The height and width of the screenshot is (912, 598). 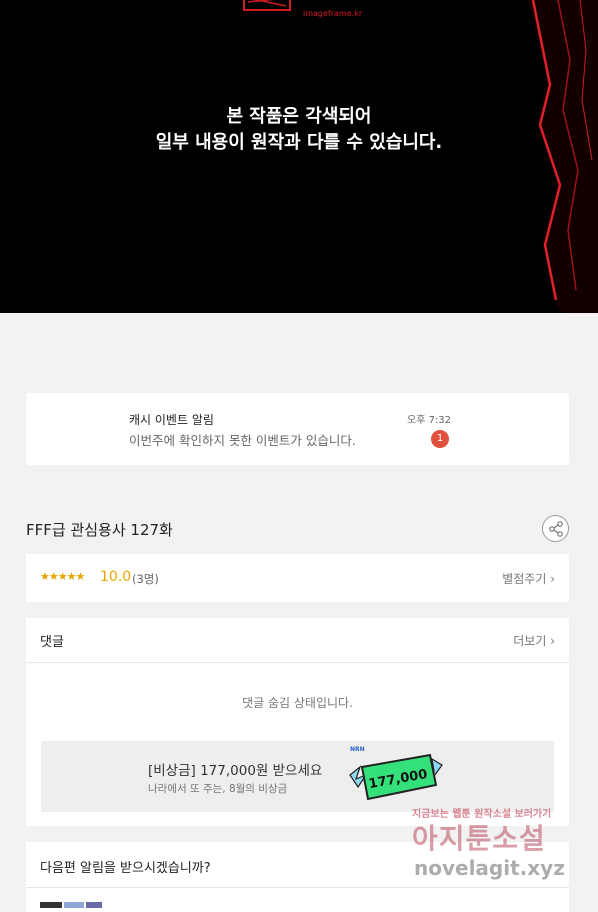 I want to click on comments-more-link: 더보기 ›, so click(x=534, y=640).